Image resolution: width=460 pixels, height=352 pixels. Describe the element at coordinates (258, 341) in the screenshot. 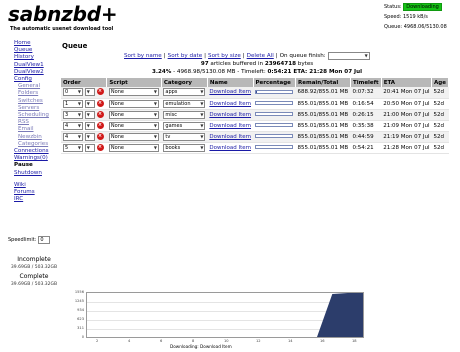

I see `graph-xtick: 12` at that location.